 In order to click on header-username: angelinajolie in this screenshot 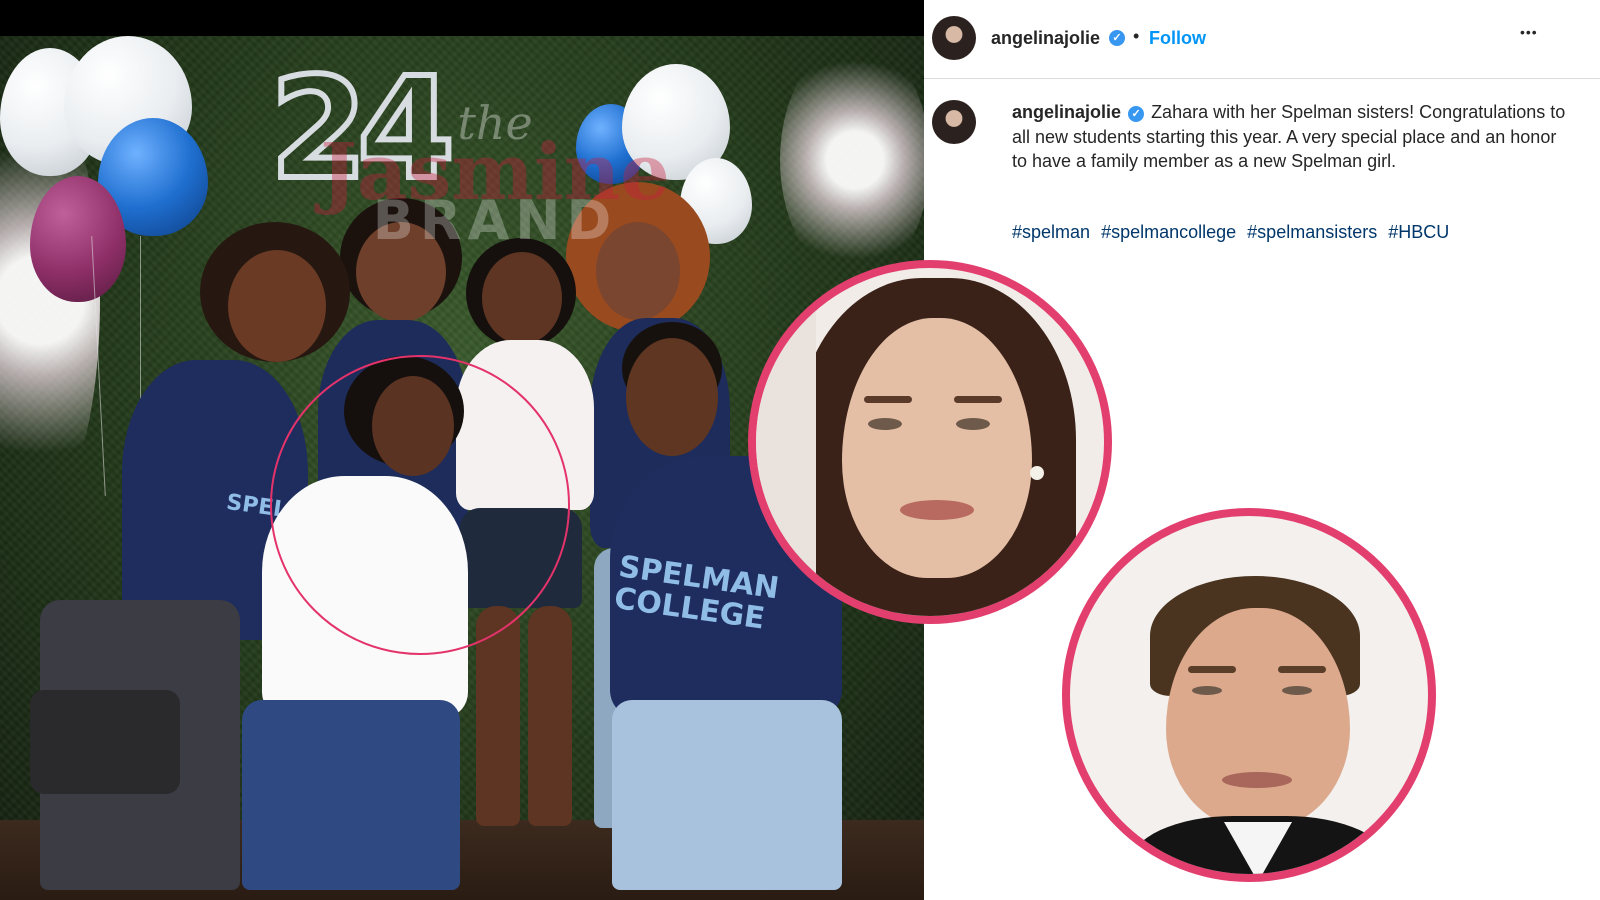, I will do `click(1045, 38)`.